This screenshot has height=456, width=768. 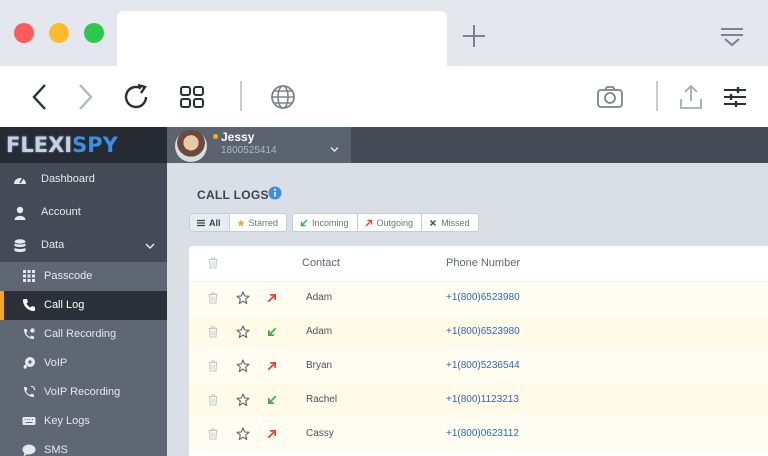 I want to click on browser-tab, so click(x=282, y=38).